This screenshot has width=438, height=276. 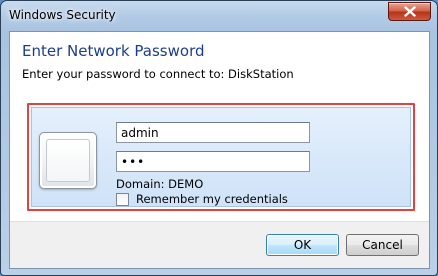 I want to click on user-tile-icon, so click(x=68, y=160).